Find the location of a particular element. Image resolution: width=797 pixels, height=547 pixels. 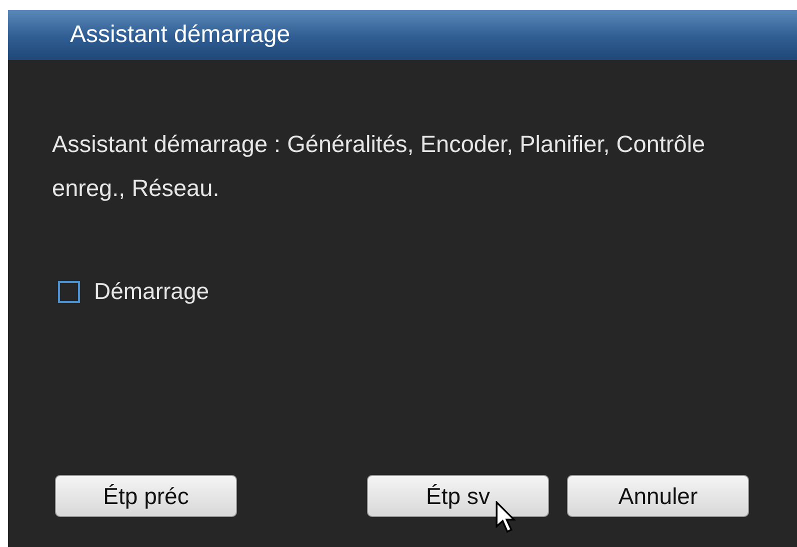

description-text: Assistant démarrage : Généralités, Encoder, Planifier, Contrôle enreg., Réseau. is located at coordinates (379, 166).